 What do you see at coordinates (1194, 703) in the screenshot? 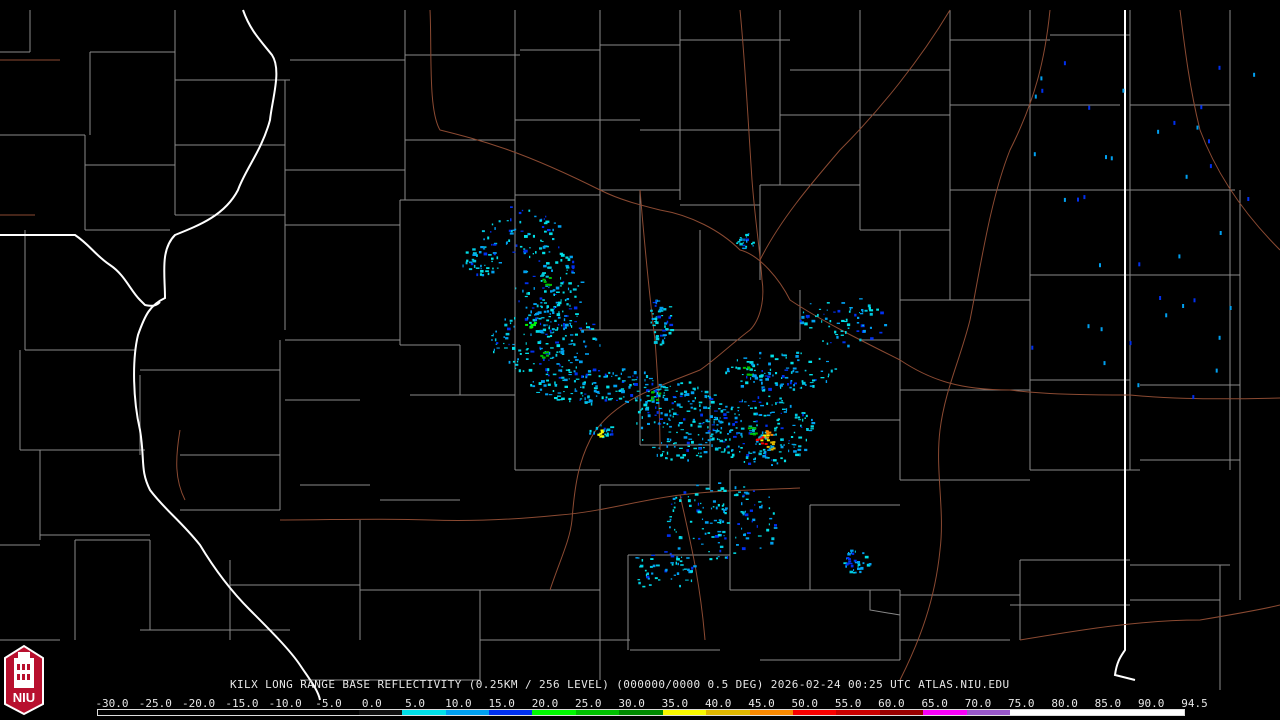
I see `scale-label: 94.5` at bounding box center [1194, 703].